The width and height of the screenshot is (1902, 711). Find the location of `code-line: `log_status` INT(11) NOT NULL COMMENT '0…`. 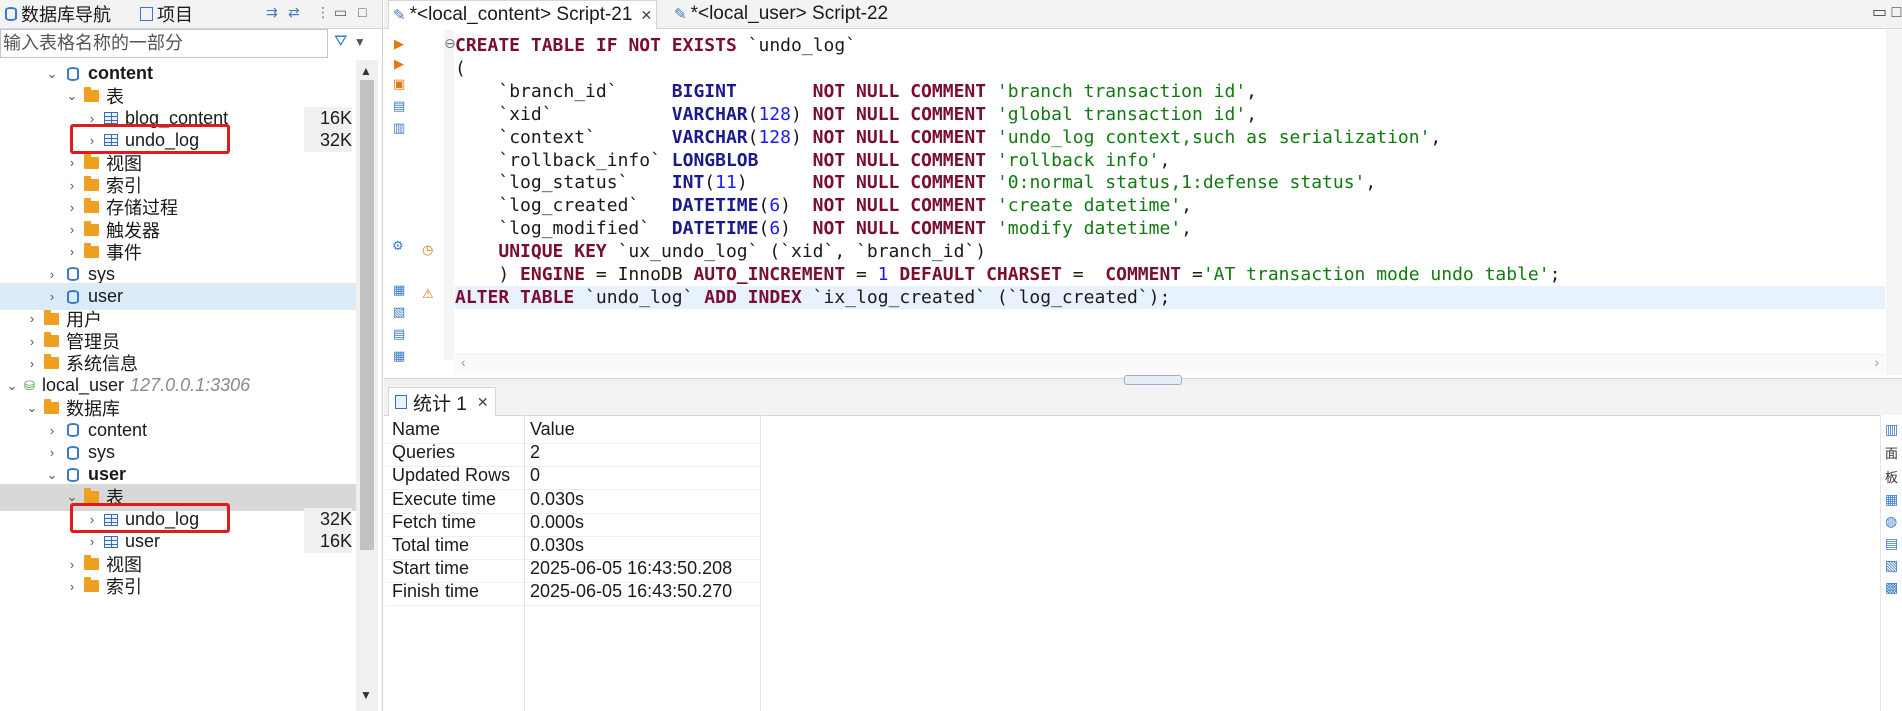

code-line: `log_status` INT(11) NOT NULL COMMENT '0… is located at coordinates (915, 182).